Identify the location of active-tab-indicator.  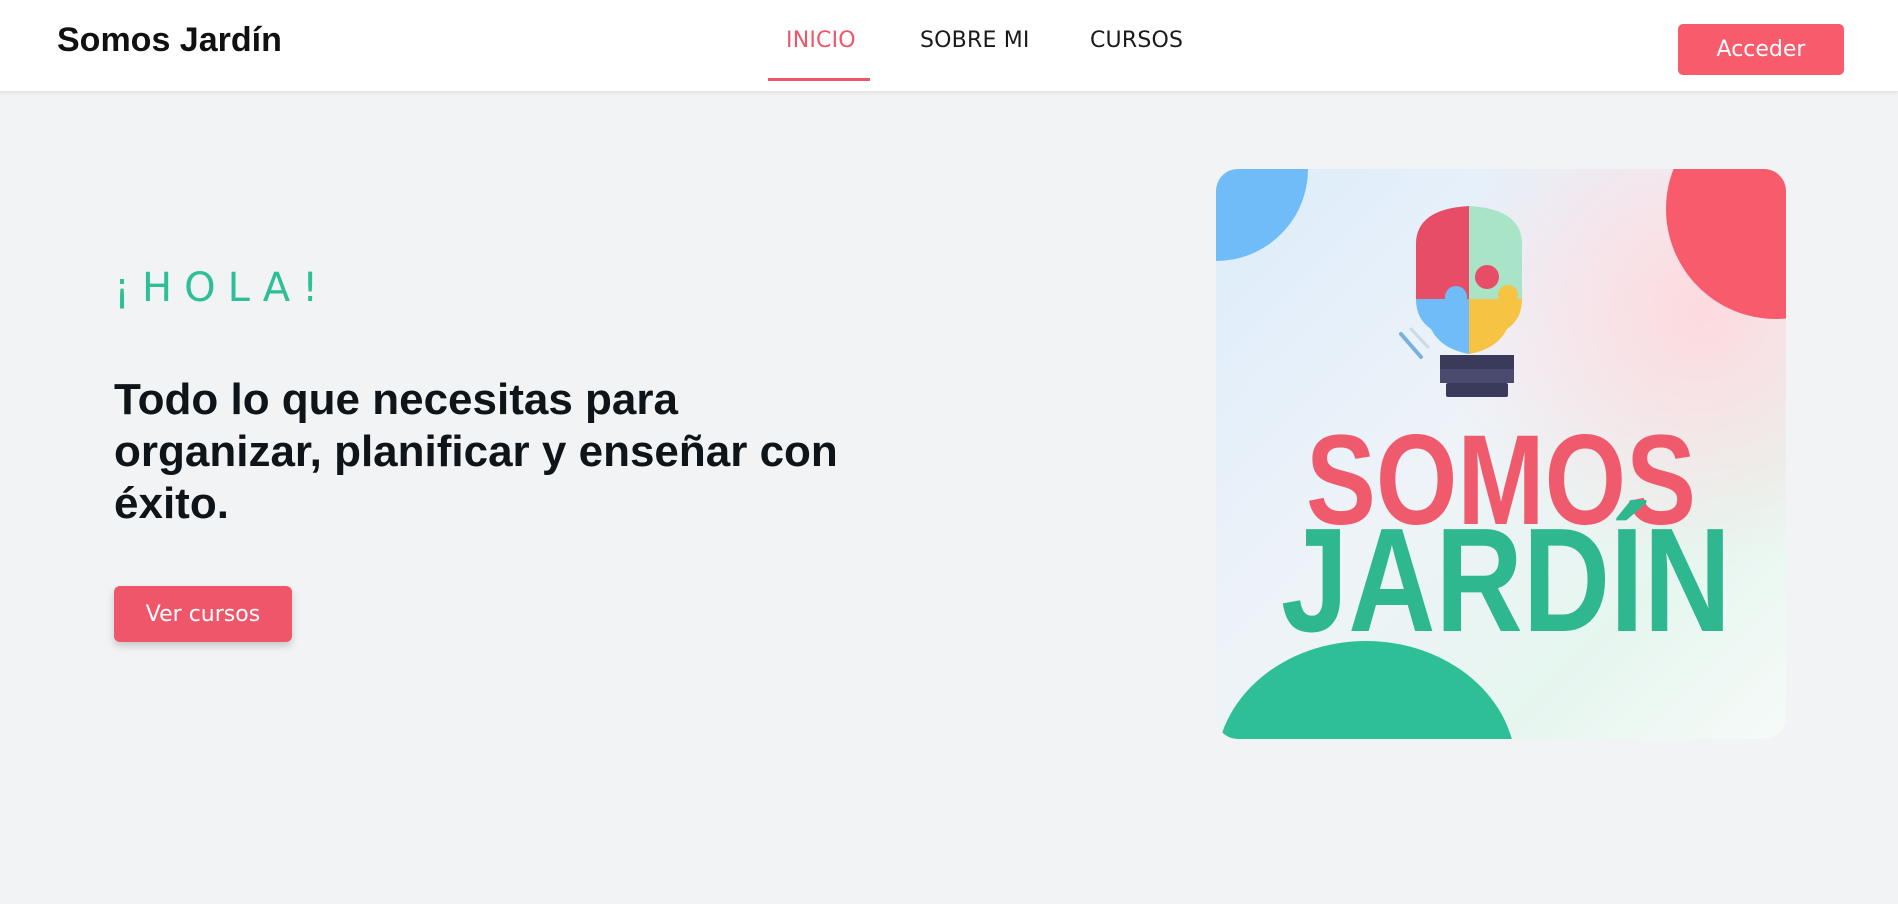
(819, 79).